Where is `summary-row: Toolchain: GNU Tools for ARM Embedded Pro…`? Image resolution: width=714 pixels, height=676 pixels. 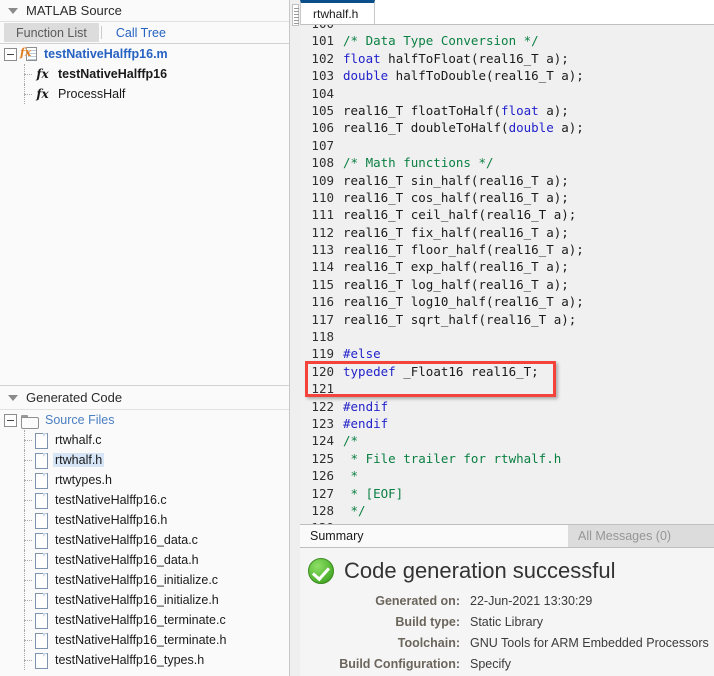
summary-row: Toolchain: GNU Tools for ARM Embedded Pro… is located at coordinates (507, 642).